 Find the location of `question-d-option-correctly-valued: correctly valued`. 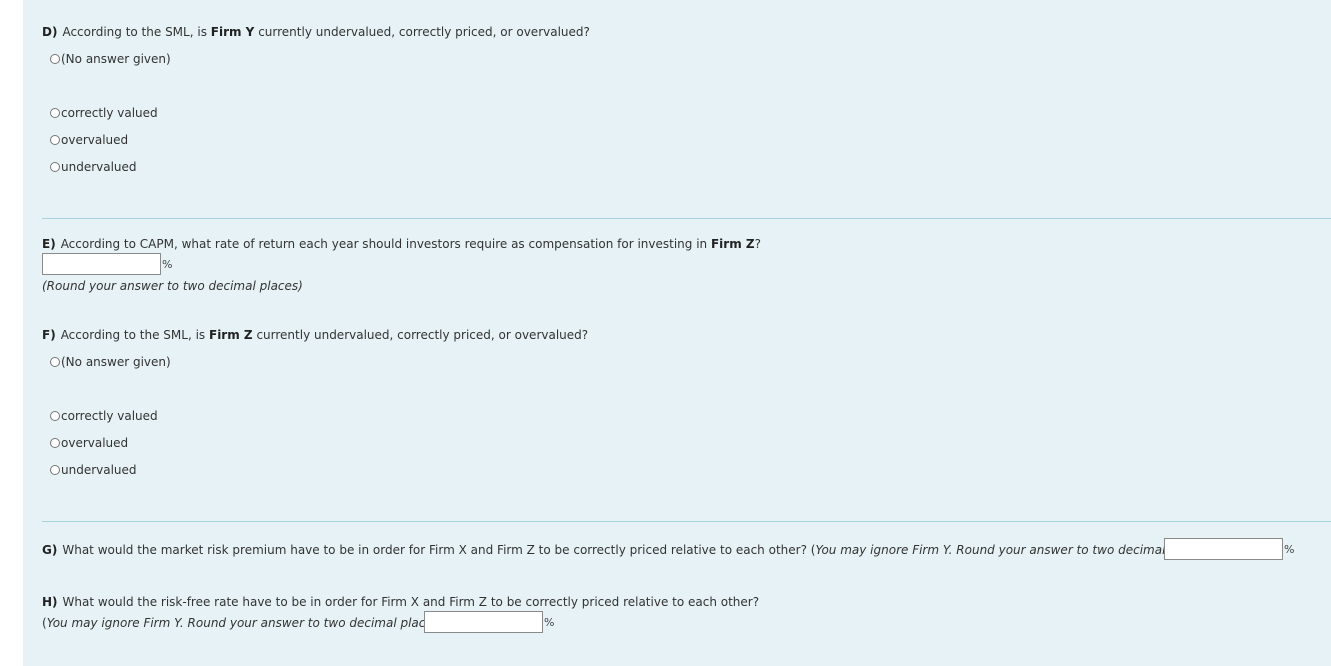

question-d-option-correctly-valued: correctly valued is located at coordinates (104, 113).